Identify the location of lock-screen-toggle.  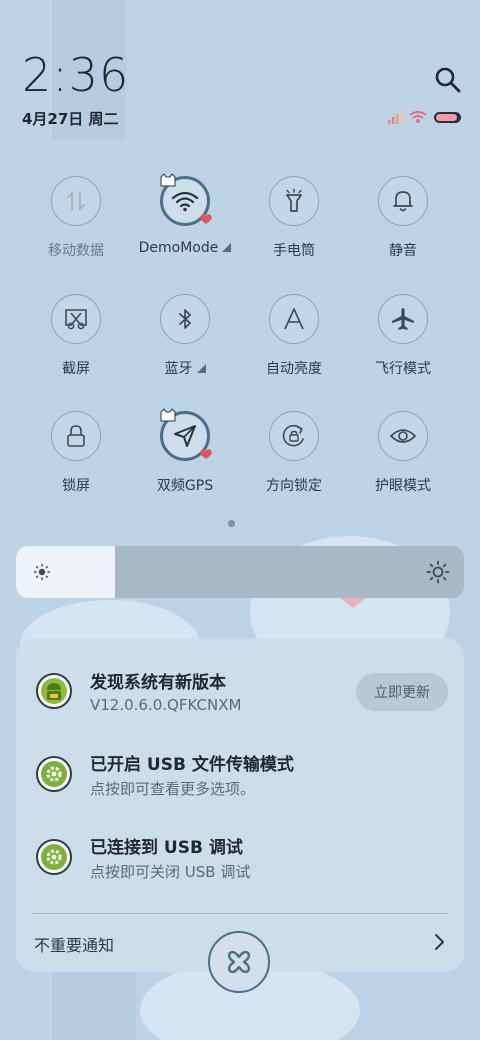
(76, 436).